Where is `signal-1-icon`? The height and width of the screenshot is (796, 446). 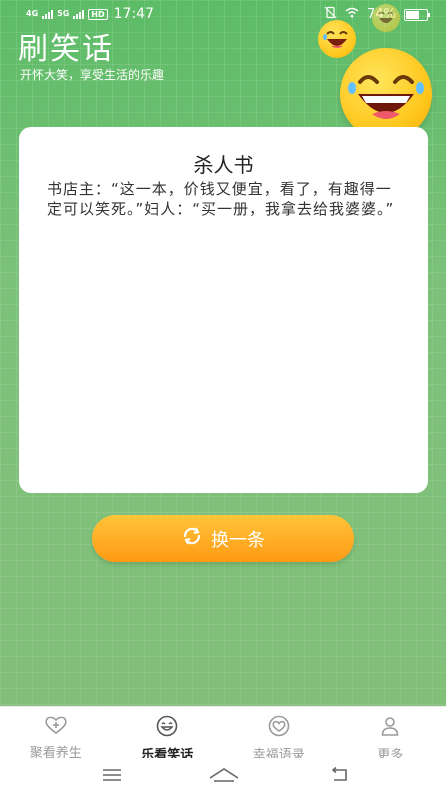 signal-1-icon is located at coordinates (48, 14).